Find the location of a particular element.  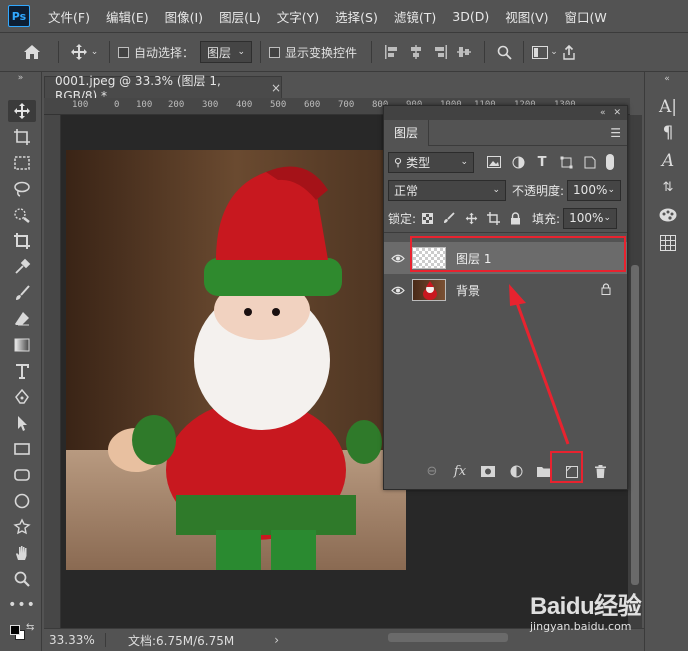

zoom-icon is located at coordinates (22, 579).